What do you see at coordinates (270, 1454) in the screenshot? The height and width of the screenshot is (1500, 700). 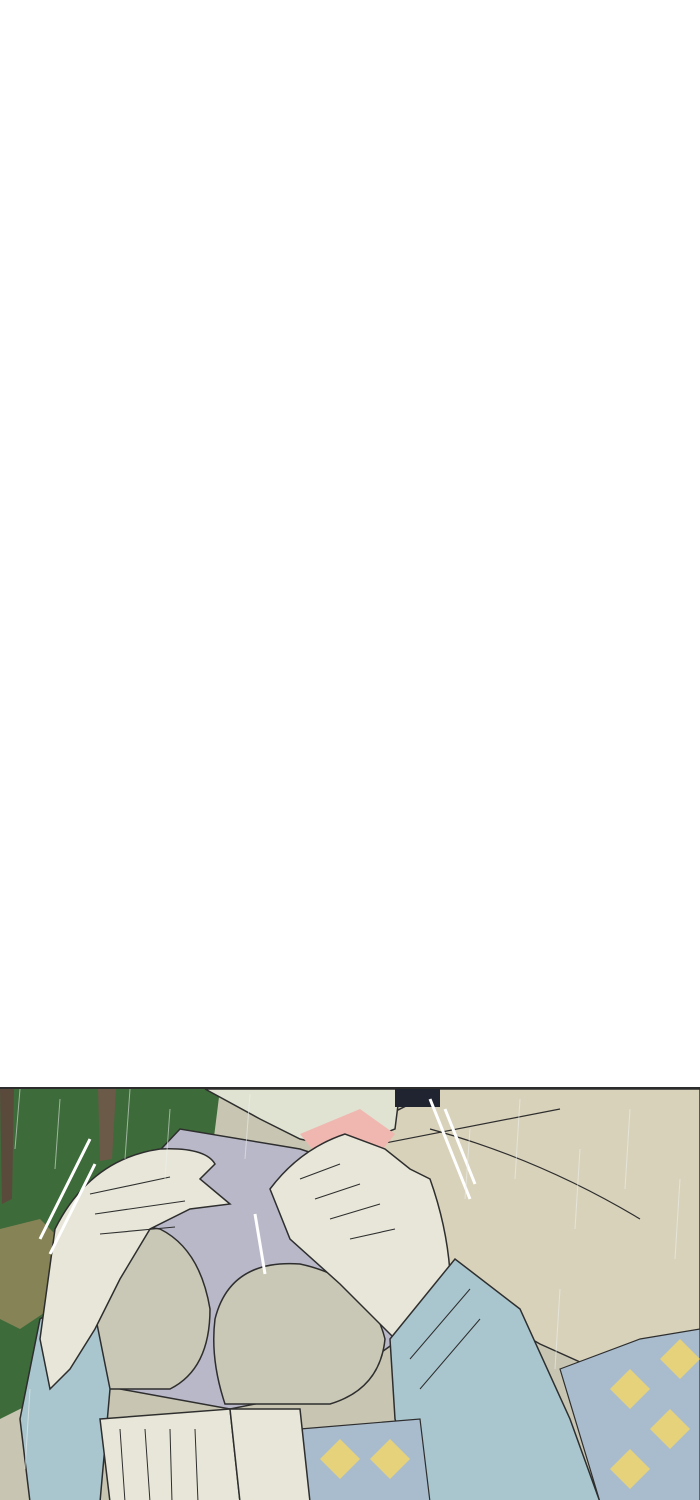 I see `lower-hand-right` at bounding box center [270, 1454].